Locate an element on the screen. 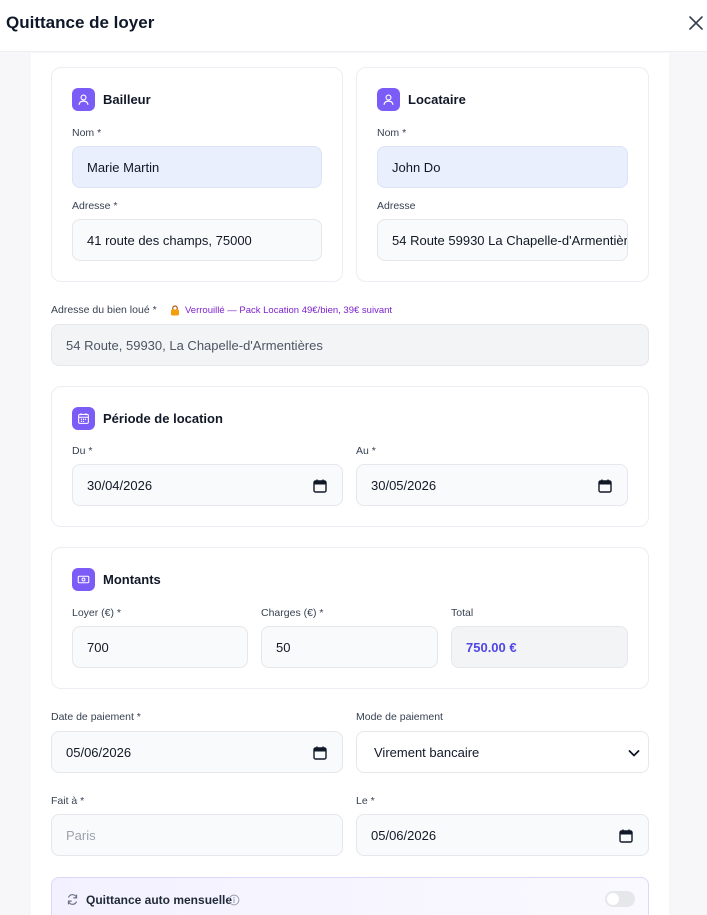 The image size is (707, 915). page-title: Quittance de loyer is located at coordinates (80, 22).